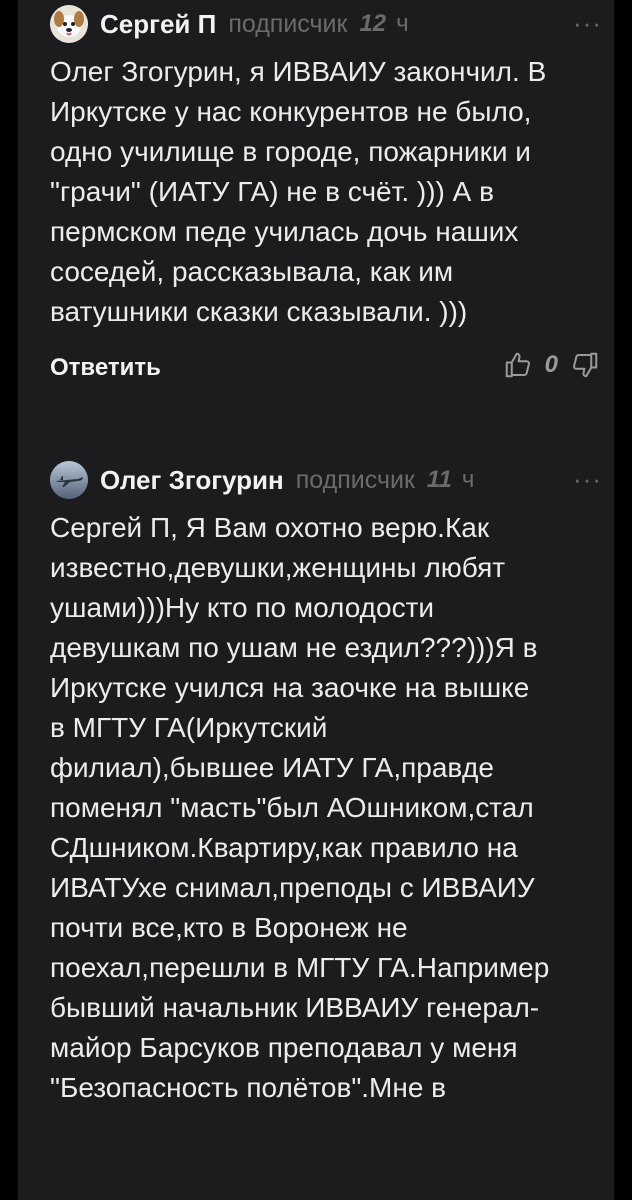 This screenshot has height=1200, width=632. I want to click on time-value: 12, so click(373, 23).